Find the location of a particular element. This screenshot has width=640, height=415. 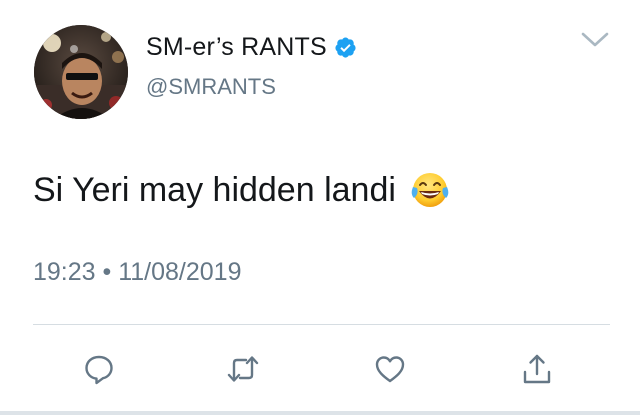

retweet-button is located at coordinates (243, 369).